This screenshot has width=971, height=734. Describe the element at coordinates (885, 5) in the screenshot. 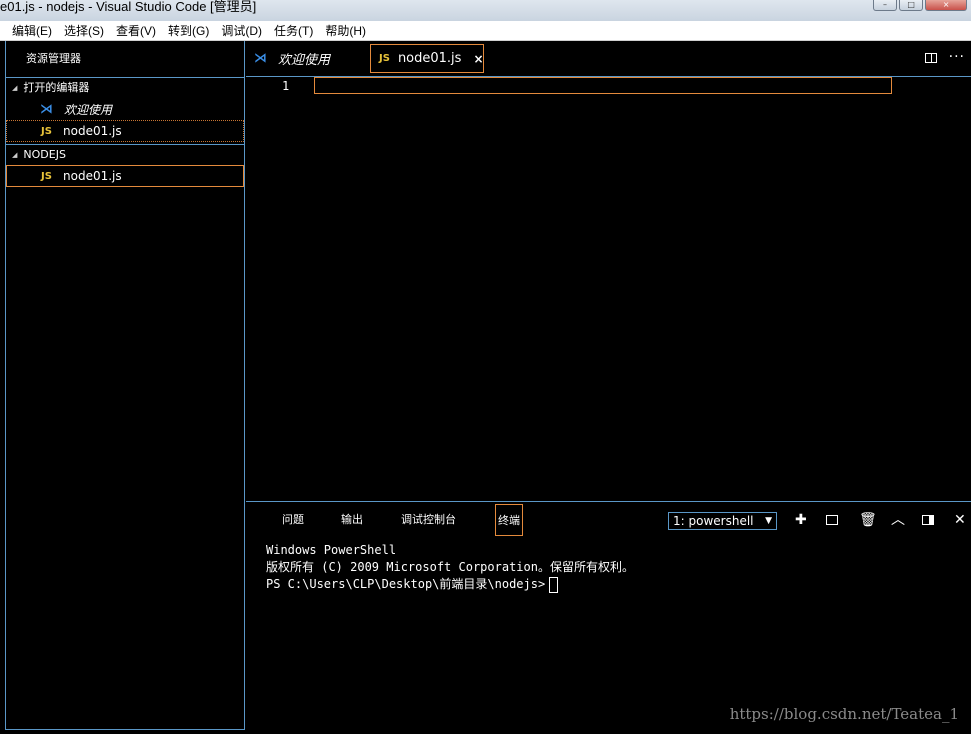

I see `minimize-icon: –` at that location.